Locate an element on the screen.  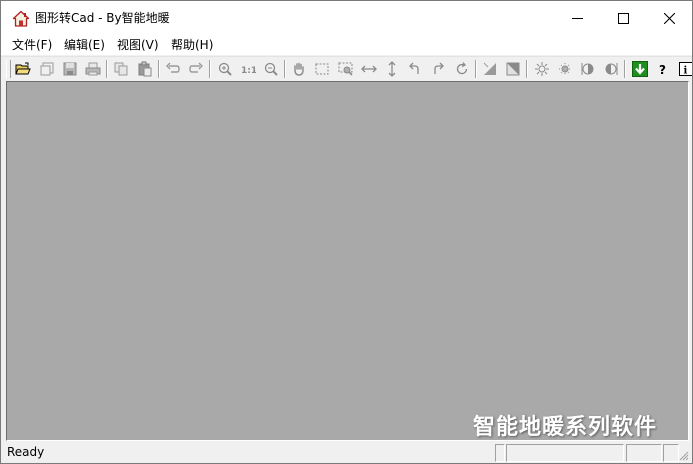
window-title: 图形转Cad - By智能地暖 is located at coordinates (102, 18).